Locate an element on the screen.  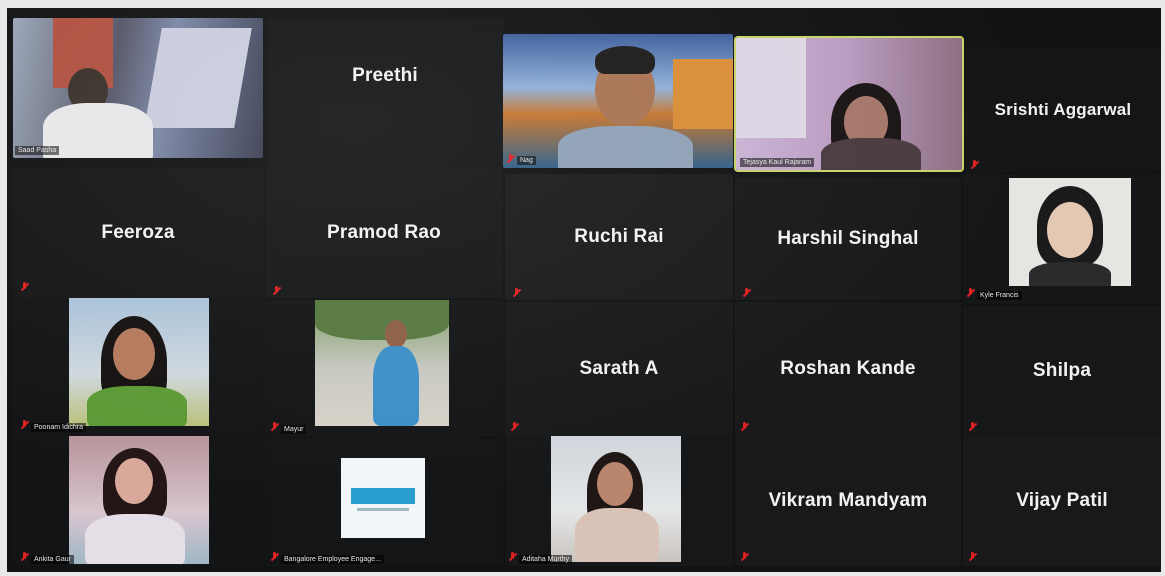
background-poster is located at coordinates (198, 78).